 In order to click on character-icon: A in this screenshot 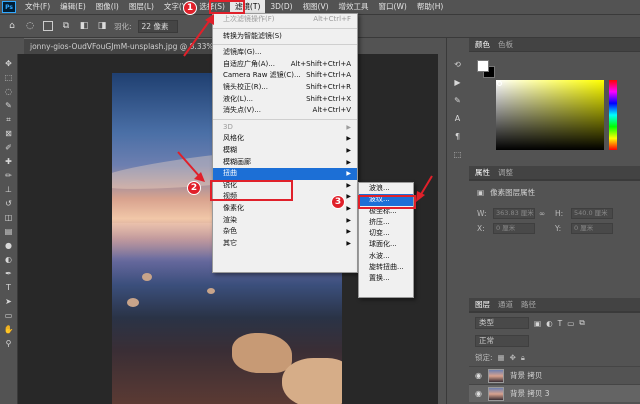, I will do `click(458, 118)`.